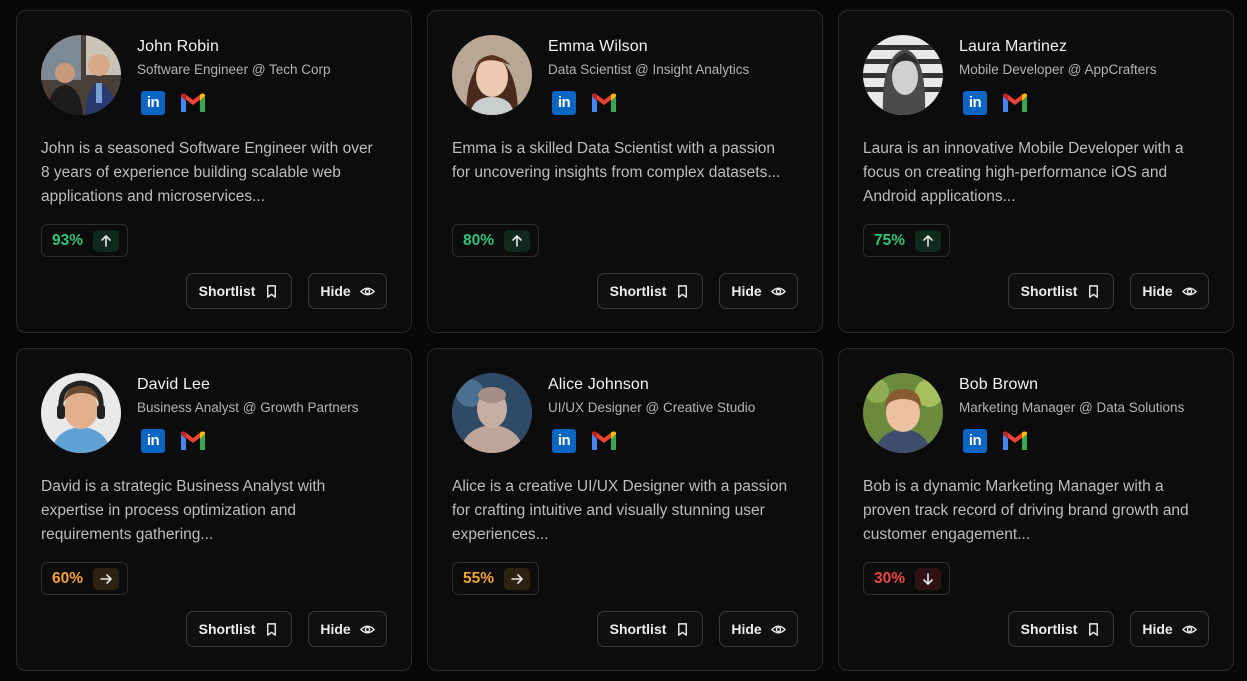  Describe the element at coordinates (652, 407) in the screenshot. I see `candidate-role: UI/UX Designer @ Creative Studio` at that location.